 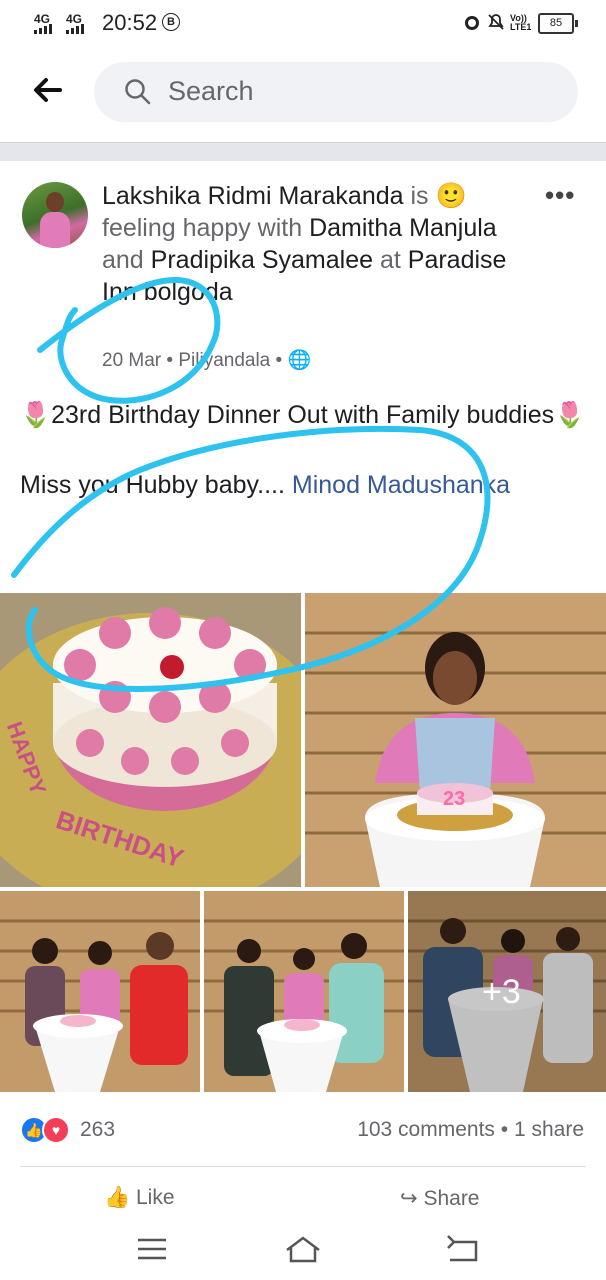 I want to click on search-input: Search, so click(x=336, y=92).